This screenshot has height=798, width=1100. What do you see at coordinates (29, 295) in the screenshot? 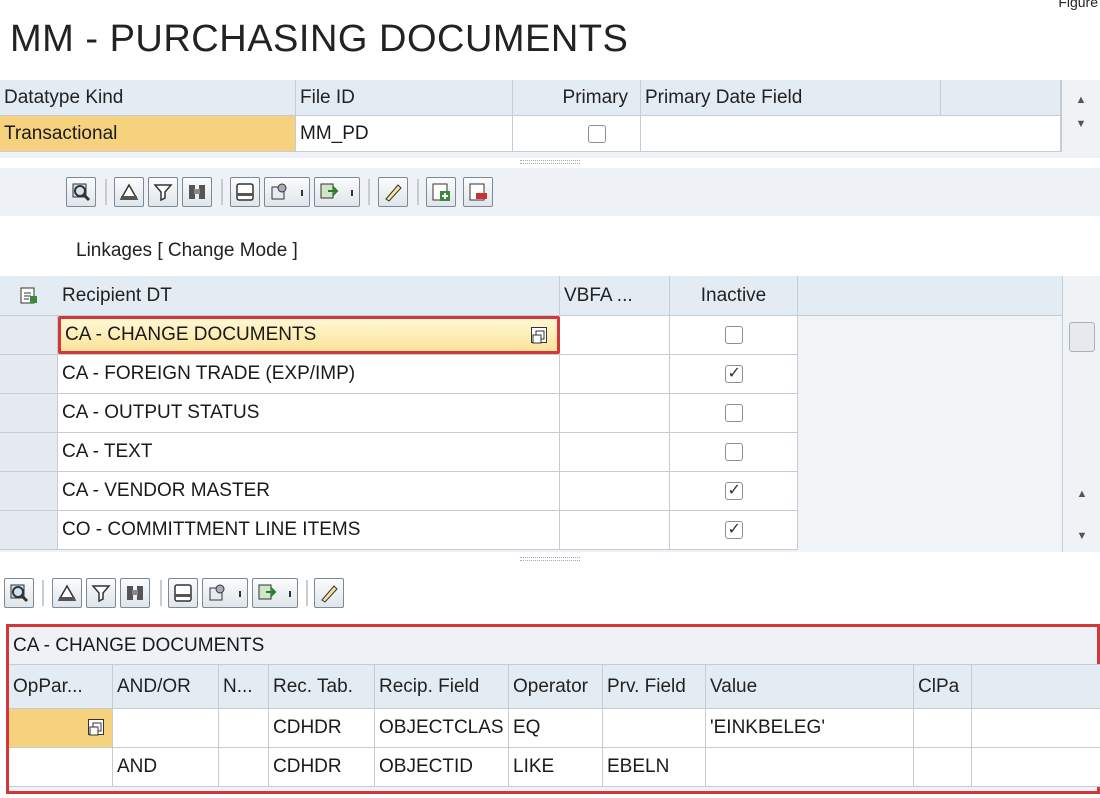
I see `select-all-icon` at bounding box center [29, 295].